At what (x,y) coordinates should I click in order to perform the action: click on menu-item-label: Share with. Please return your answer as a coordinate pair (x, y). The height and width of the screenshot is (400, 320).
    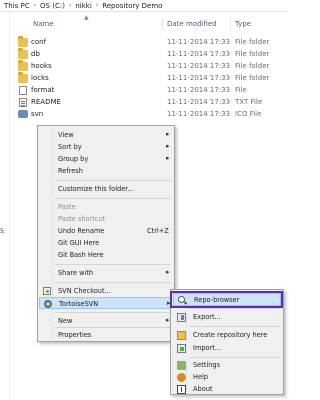
    Looking at the image, I should click on (76, 273).